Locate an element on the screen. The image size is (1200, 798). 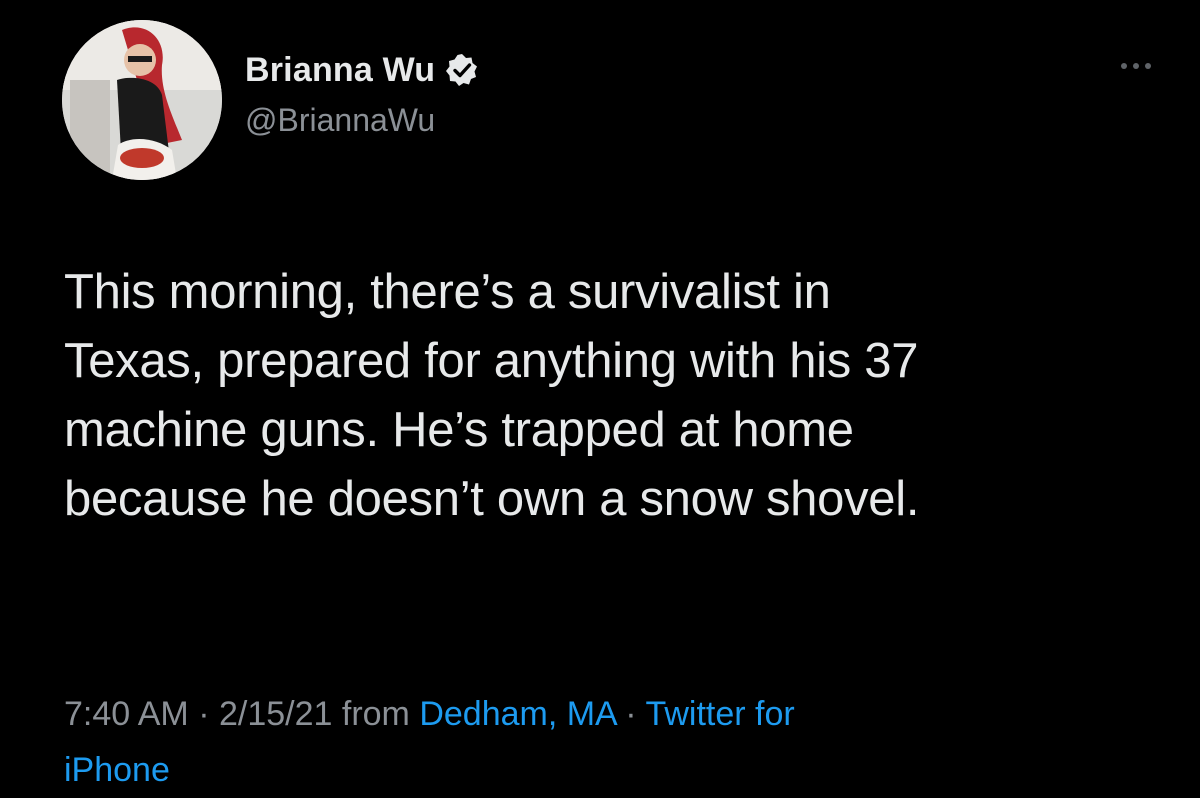
tweet-text-line: because he doesn’t own a snow shovel. is located at coordinates (492, 499).